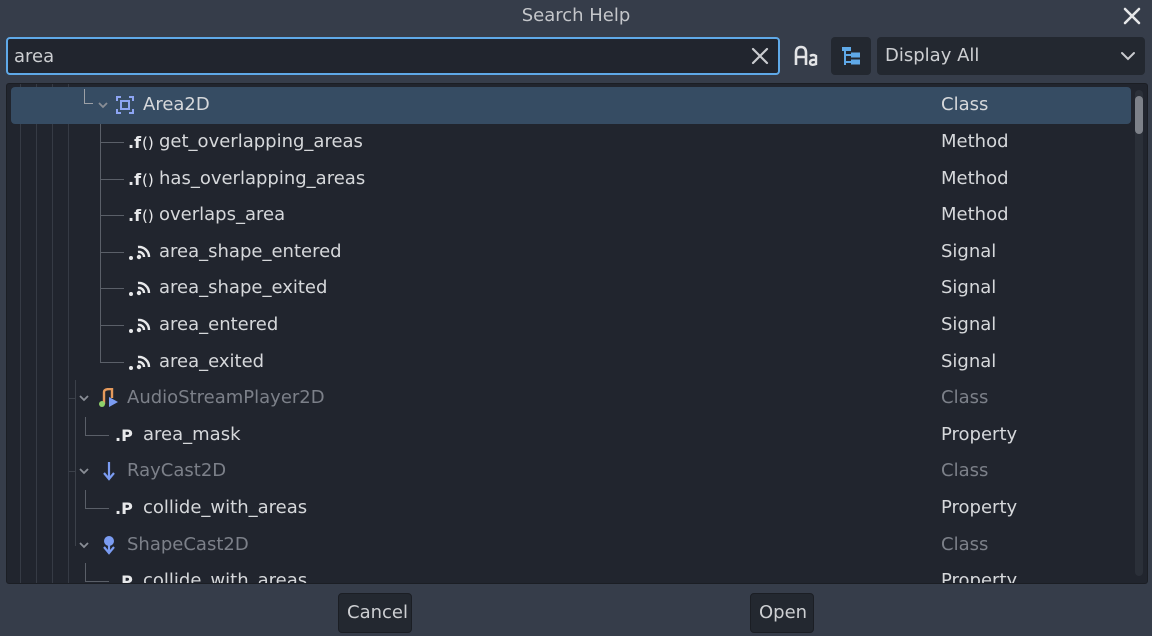  I want to click on search-input, so click(374, 56).